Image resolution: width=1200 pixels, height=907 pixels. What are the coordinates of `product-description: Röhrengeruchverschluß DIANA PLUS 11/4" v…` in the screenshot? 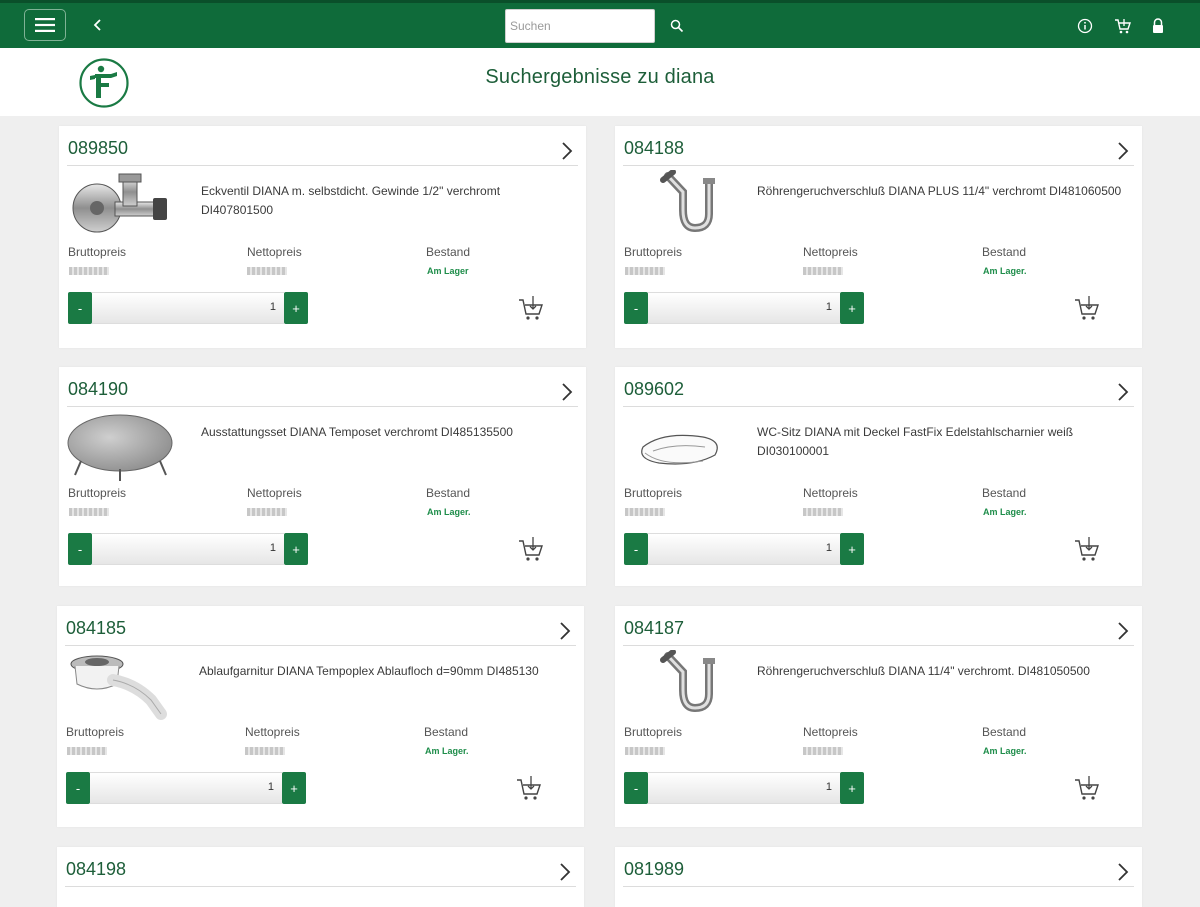 It's located at (942, 191).